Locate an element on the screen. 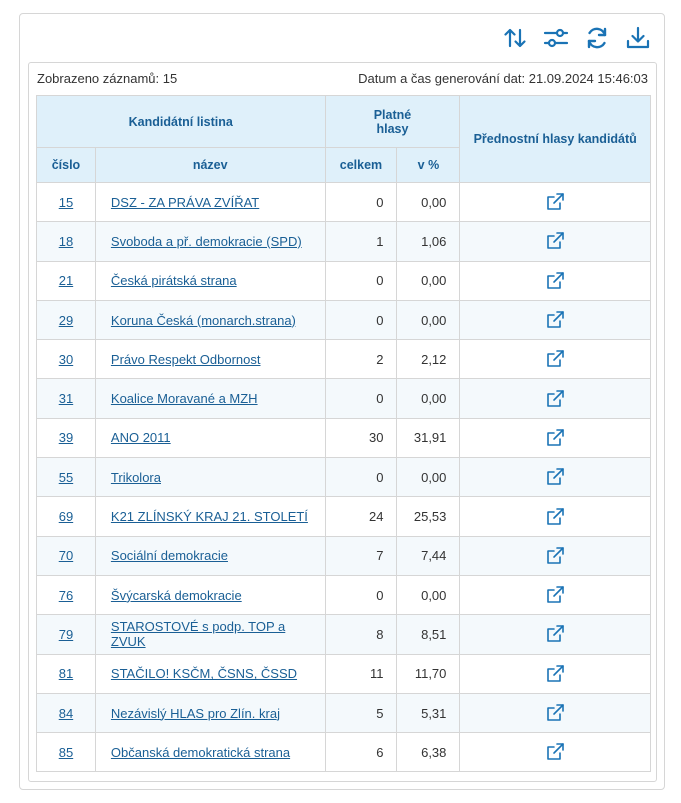 Image resolution: width=681 pixels, height=803 pixels. table-row: 55 Trikolora 0 0,00 is located at coordinates (343, 477).